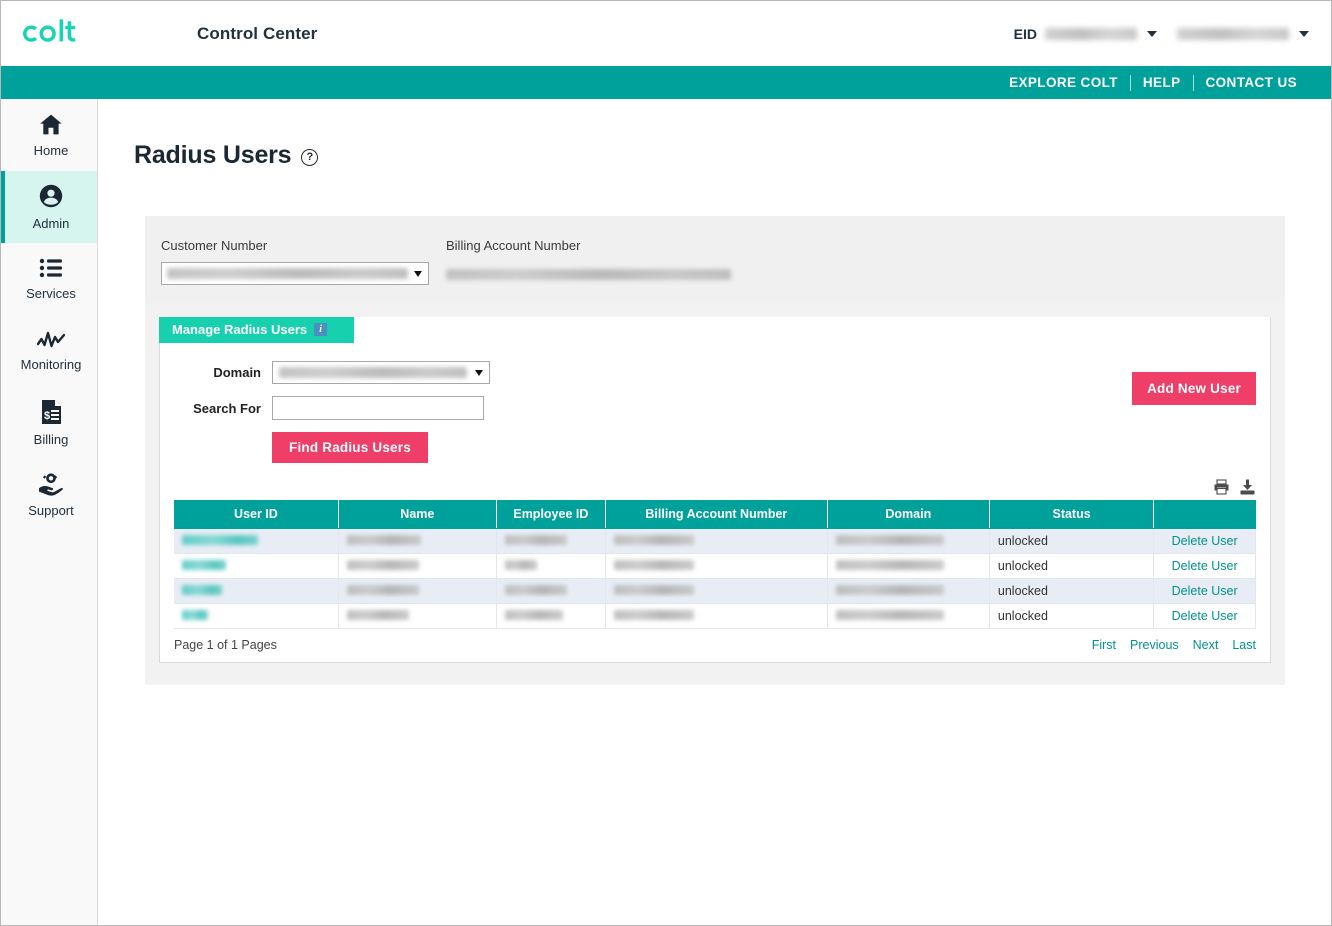 This screenshot has height=926, width=1332. I want to click on cell-name, so click(417, 566).